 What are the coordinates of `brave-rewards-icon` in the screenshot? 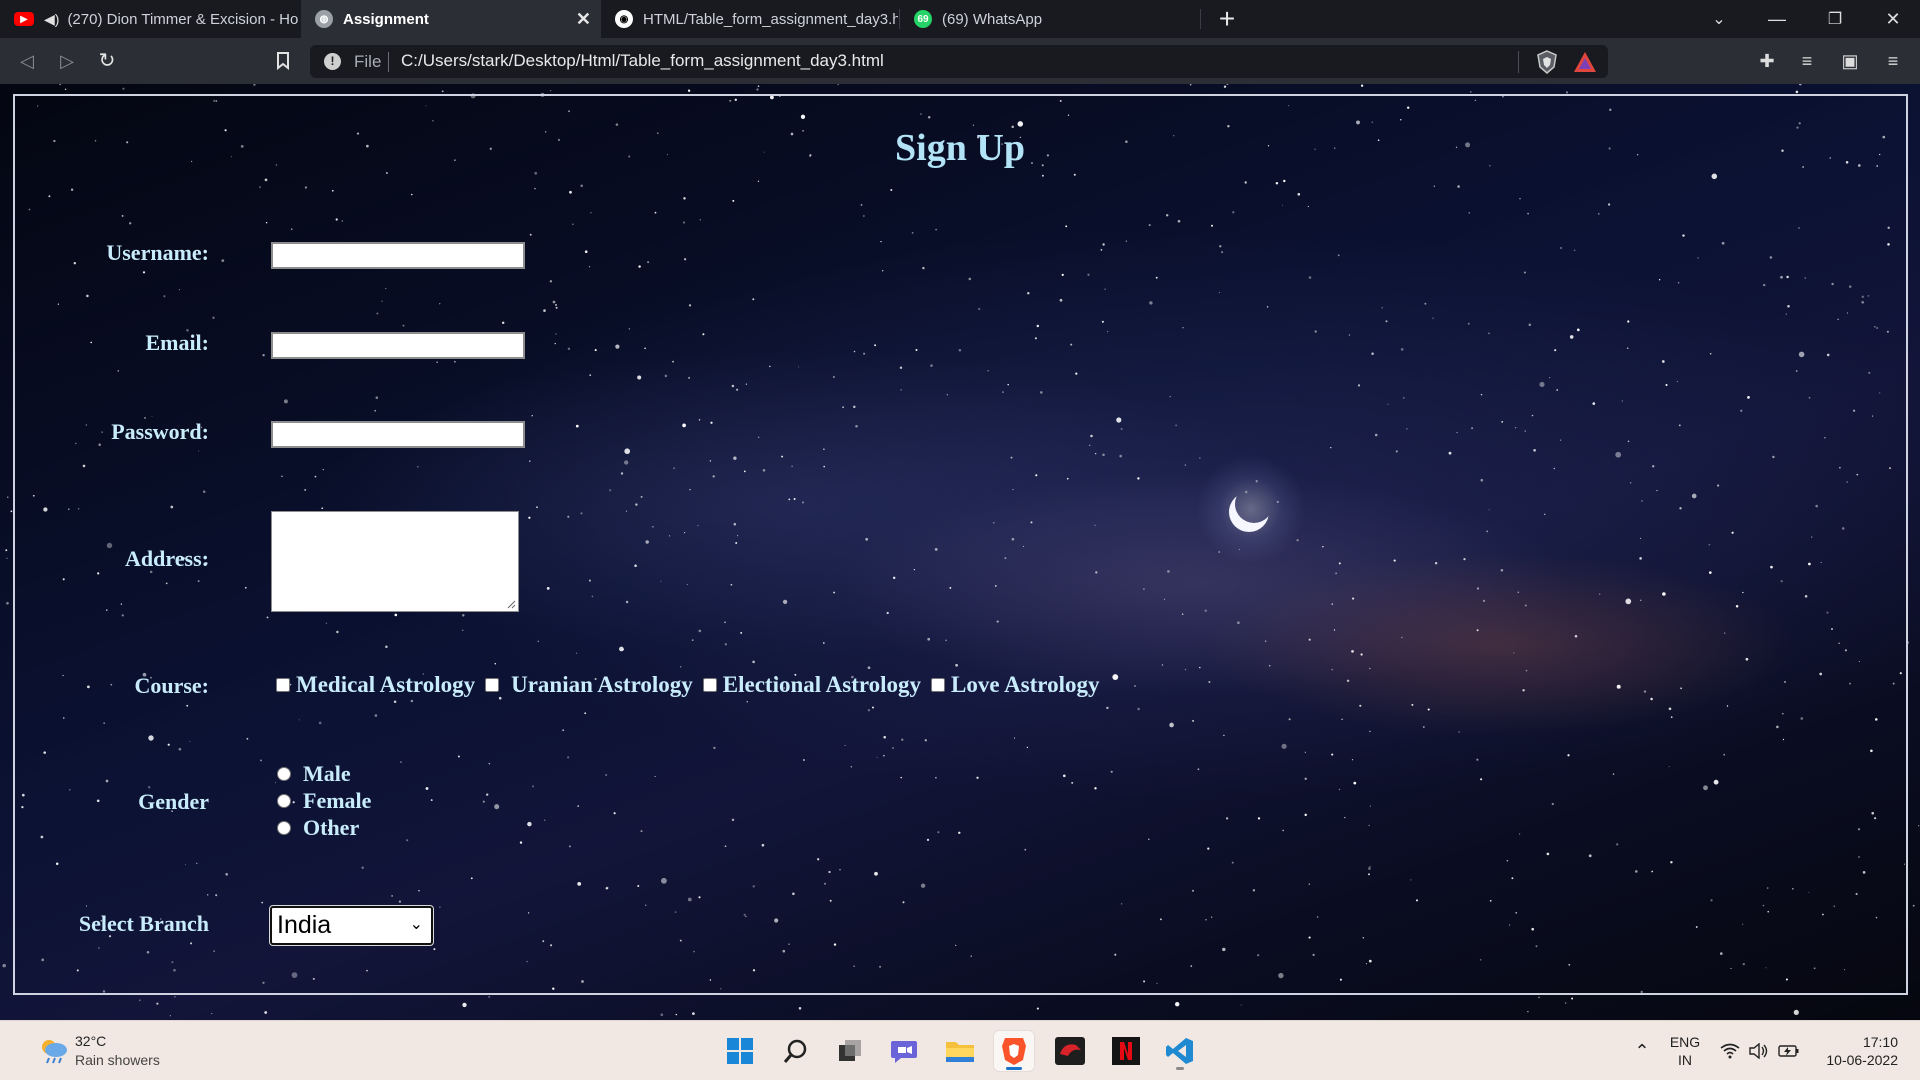 It's located at (1585, 62).